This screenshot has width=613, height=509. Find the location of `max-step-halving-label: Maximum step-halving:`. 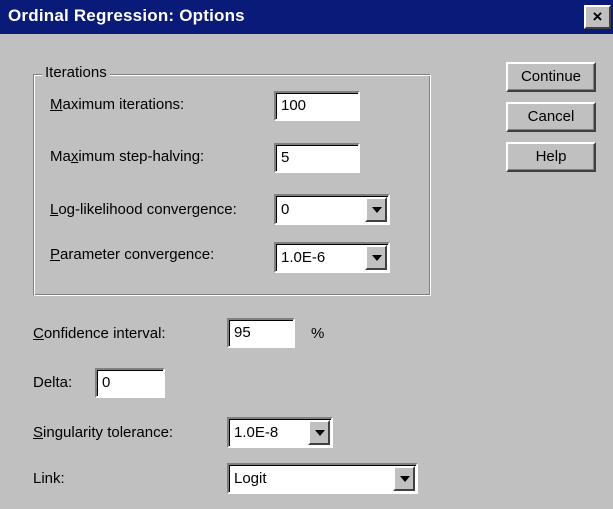

max-step-halving-label: Maximum step-halving: is located at coordinates (127, 156).